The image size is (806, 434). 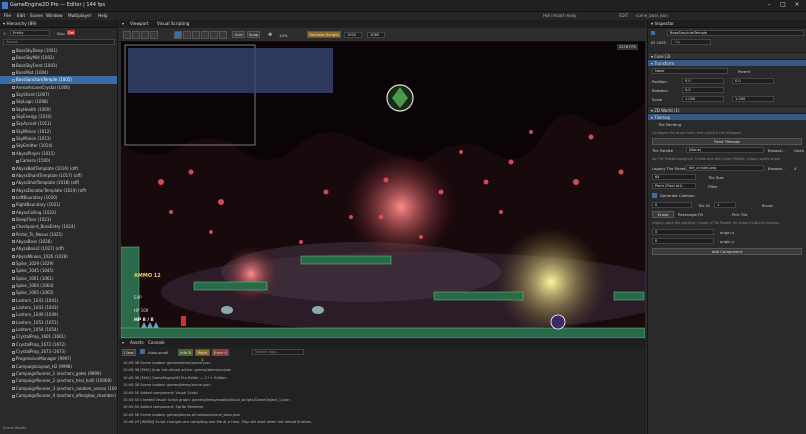 I want to click on pick-tile-button: Pick Tile, so click(x=739, y=214).